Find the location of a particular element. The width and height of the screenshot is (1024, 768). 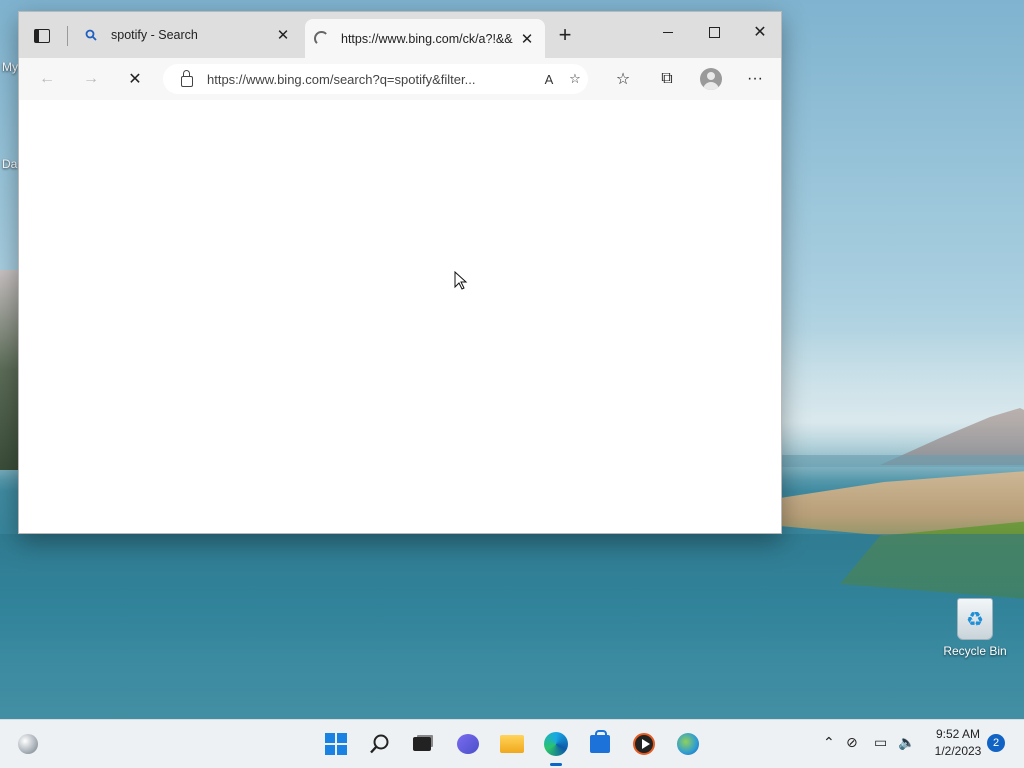

new-tab-button: + is located at coordinates (565, 36).